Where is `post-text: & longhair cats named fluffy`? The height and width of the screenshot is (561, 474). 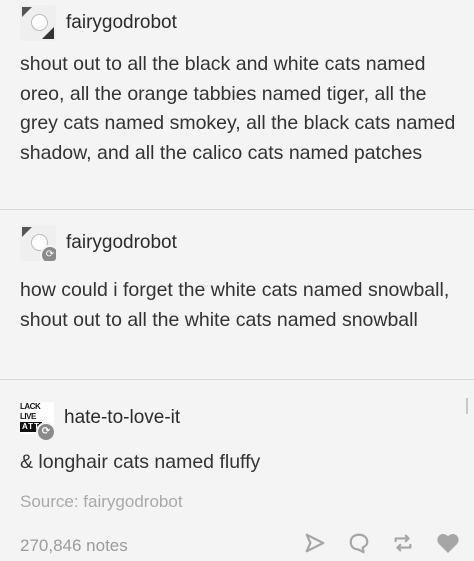 post-text: & longhair cats named fluffy is located at coordinates (140, 462).